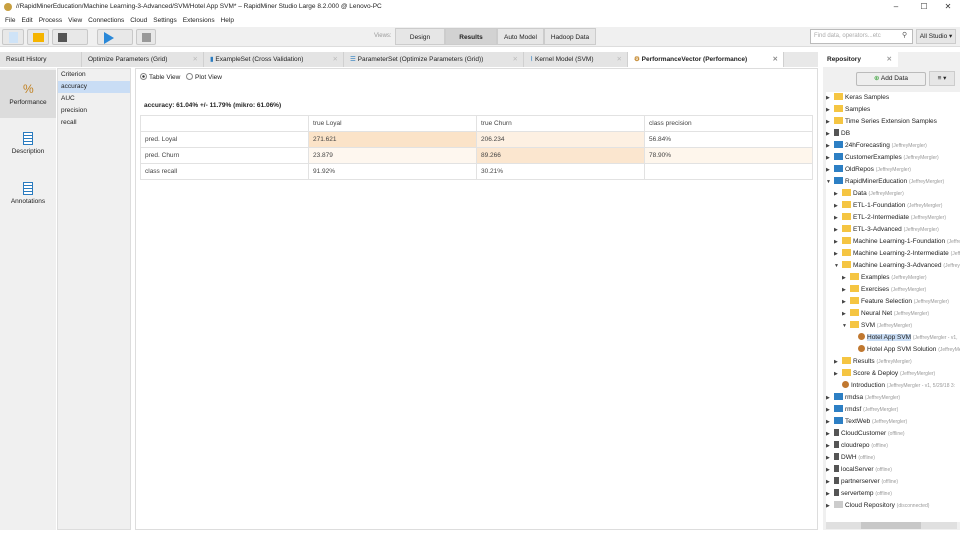  Describe the element at coordinates (891, 79) in the screenshot. I see `add-data-button: ⊕ Add Data` at that location.